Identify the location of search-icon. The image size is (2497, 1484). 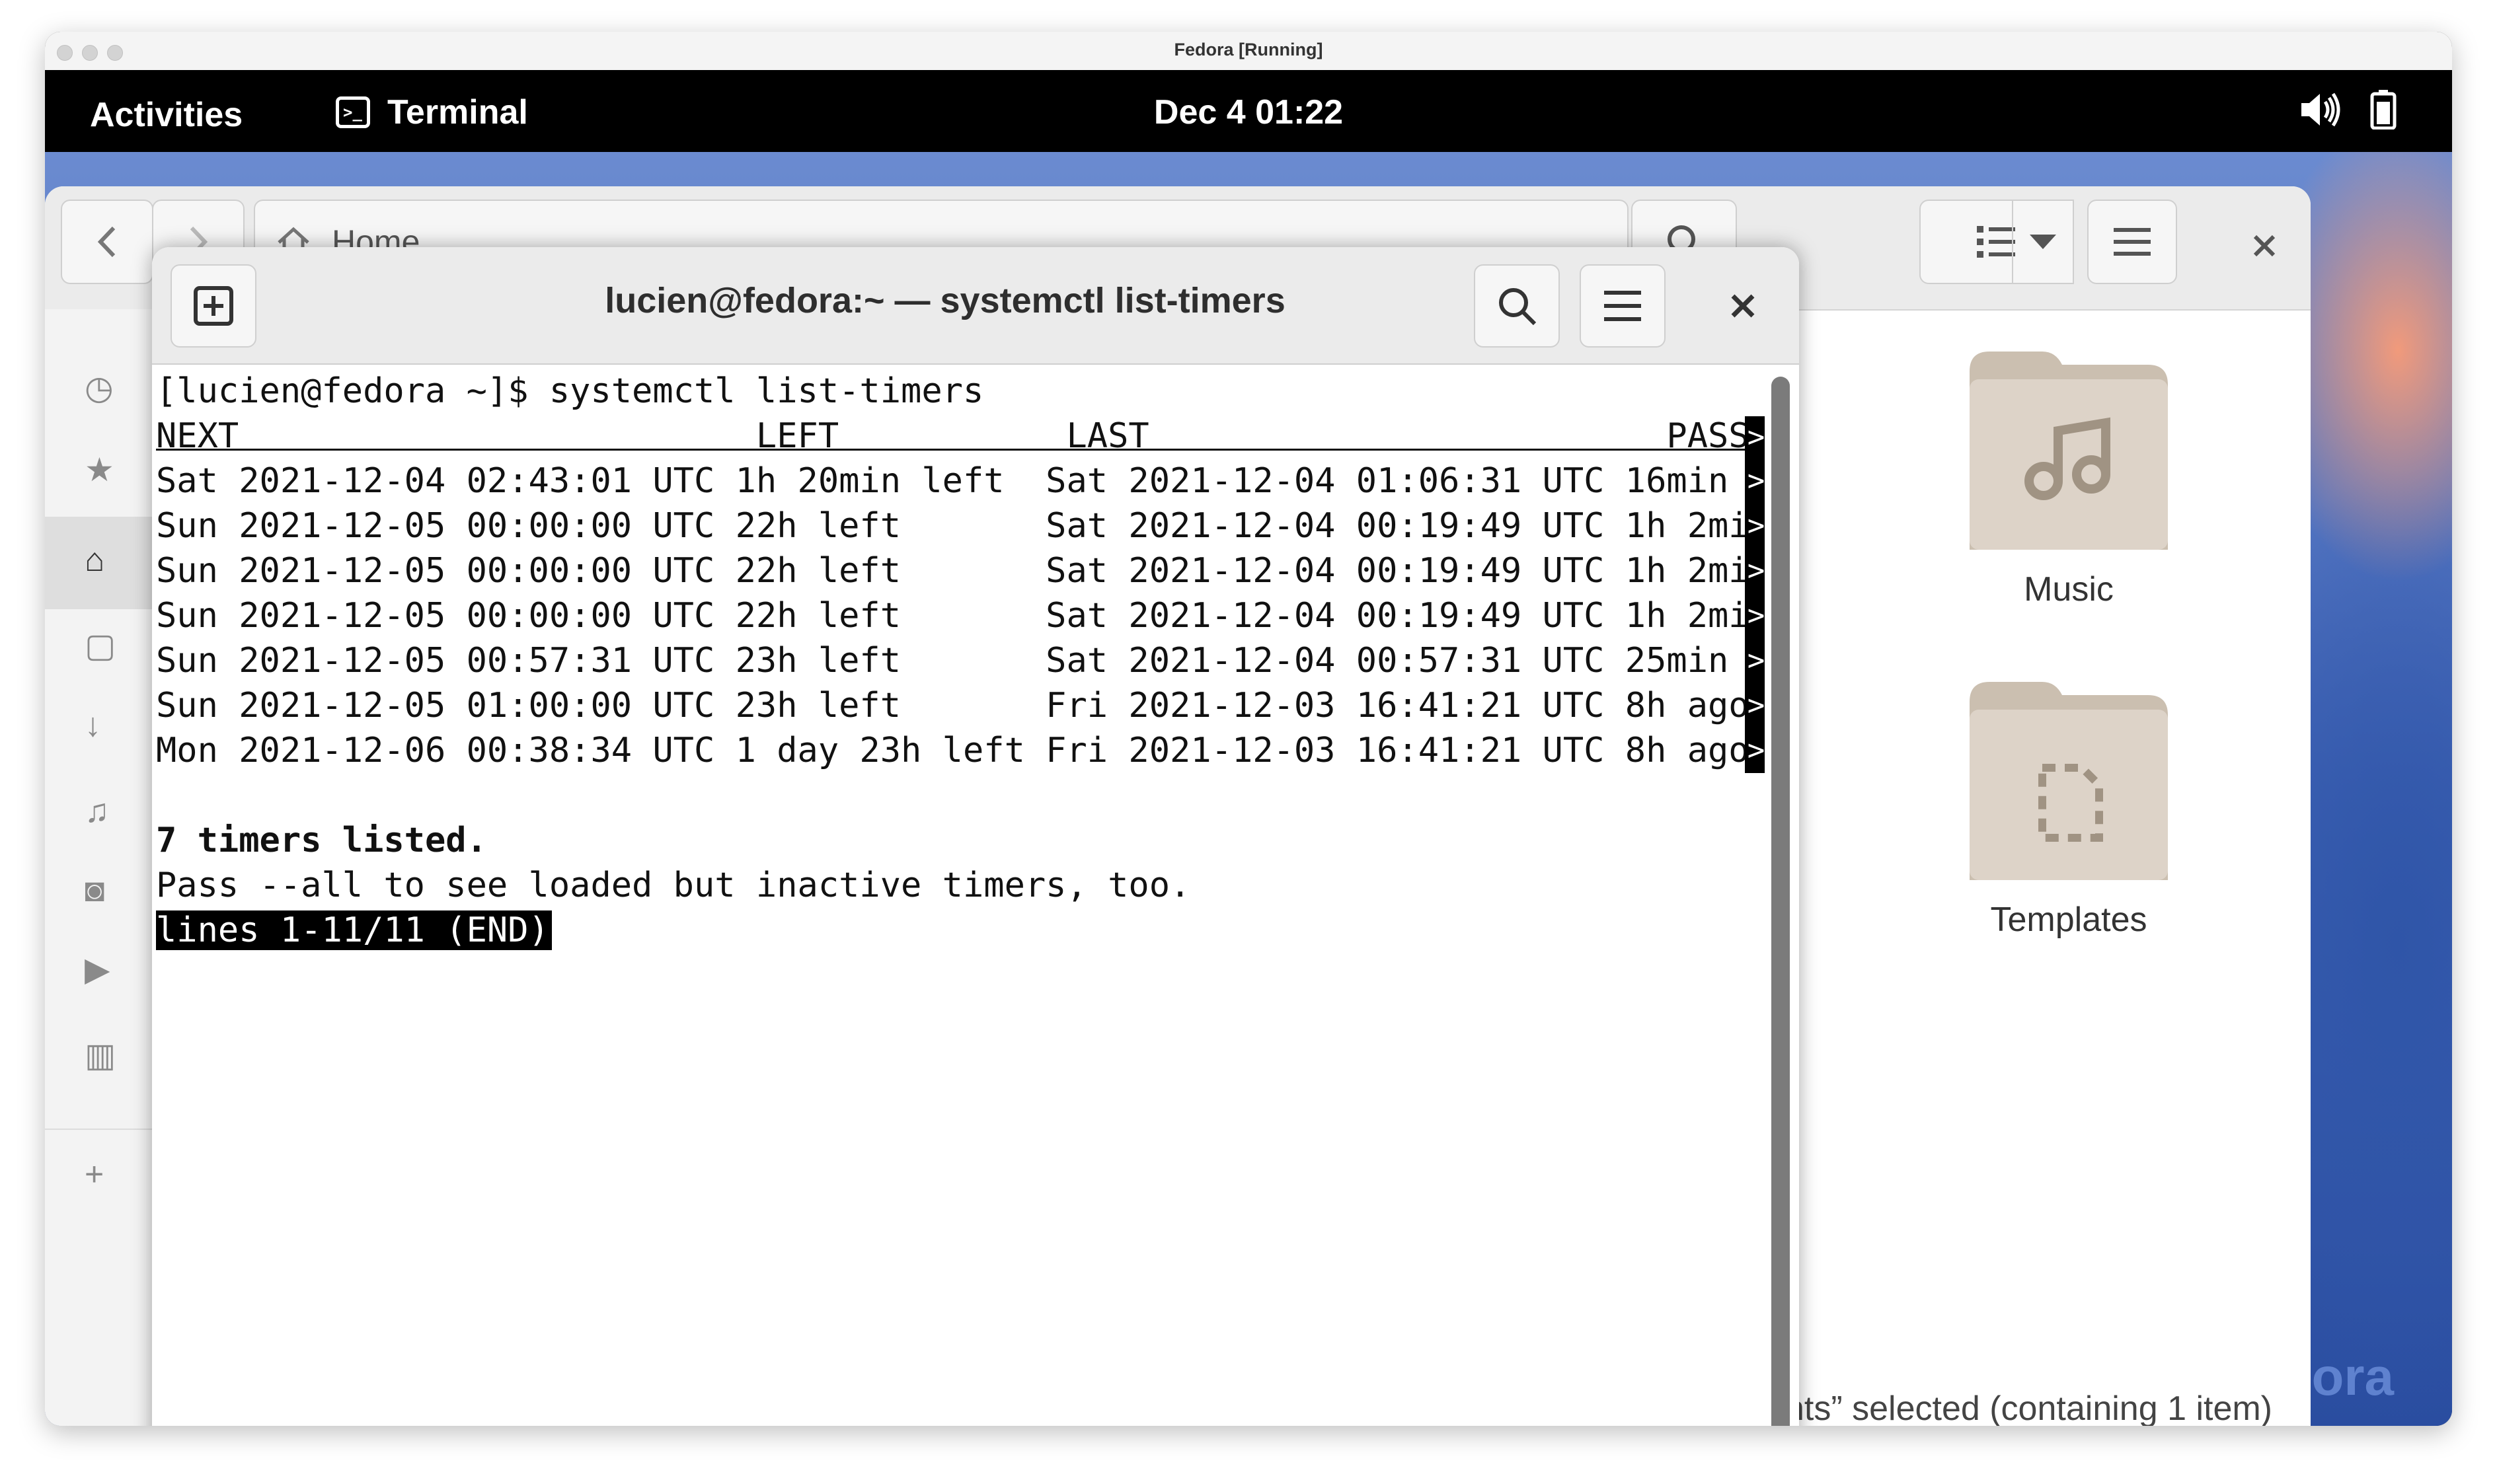
(1518, 307).